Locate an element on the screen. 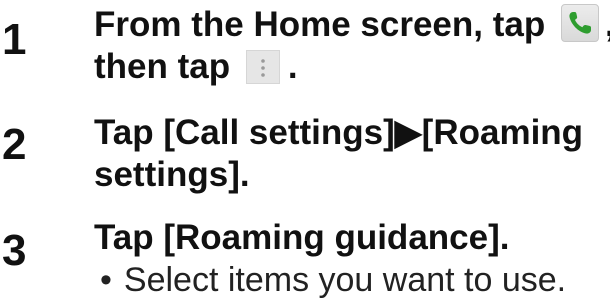  bullet-text: Select items you want to use. is located at coordinates (345, 280).